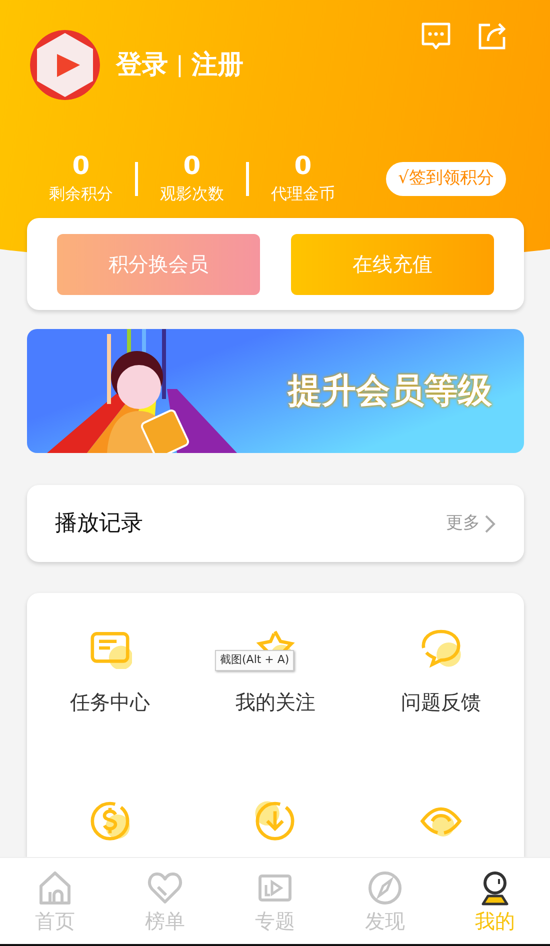  What do you see at coordinates (65, 65) in the screenshot?
I see `app-logo-icon` at bounding box center [65, 65].